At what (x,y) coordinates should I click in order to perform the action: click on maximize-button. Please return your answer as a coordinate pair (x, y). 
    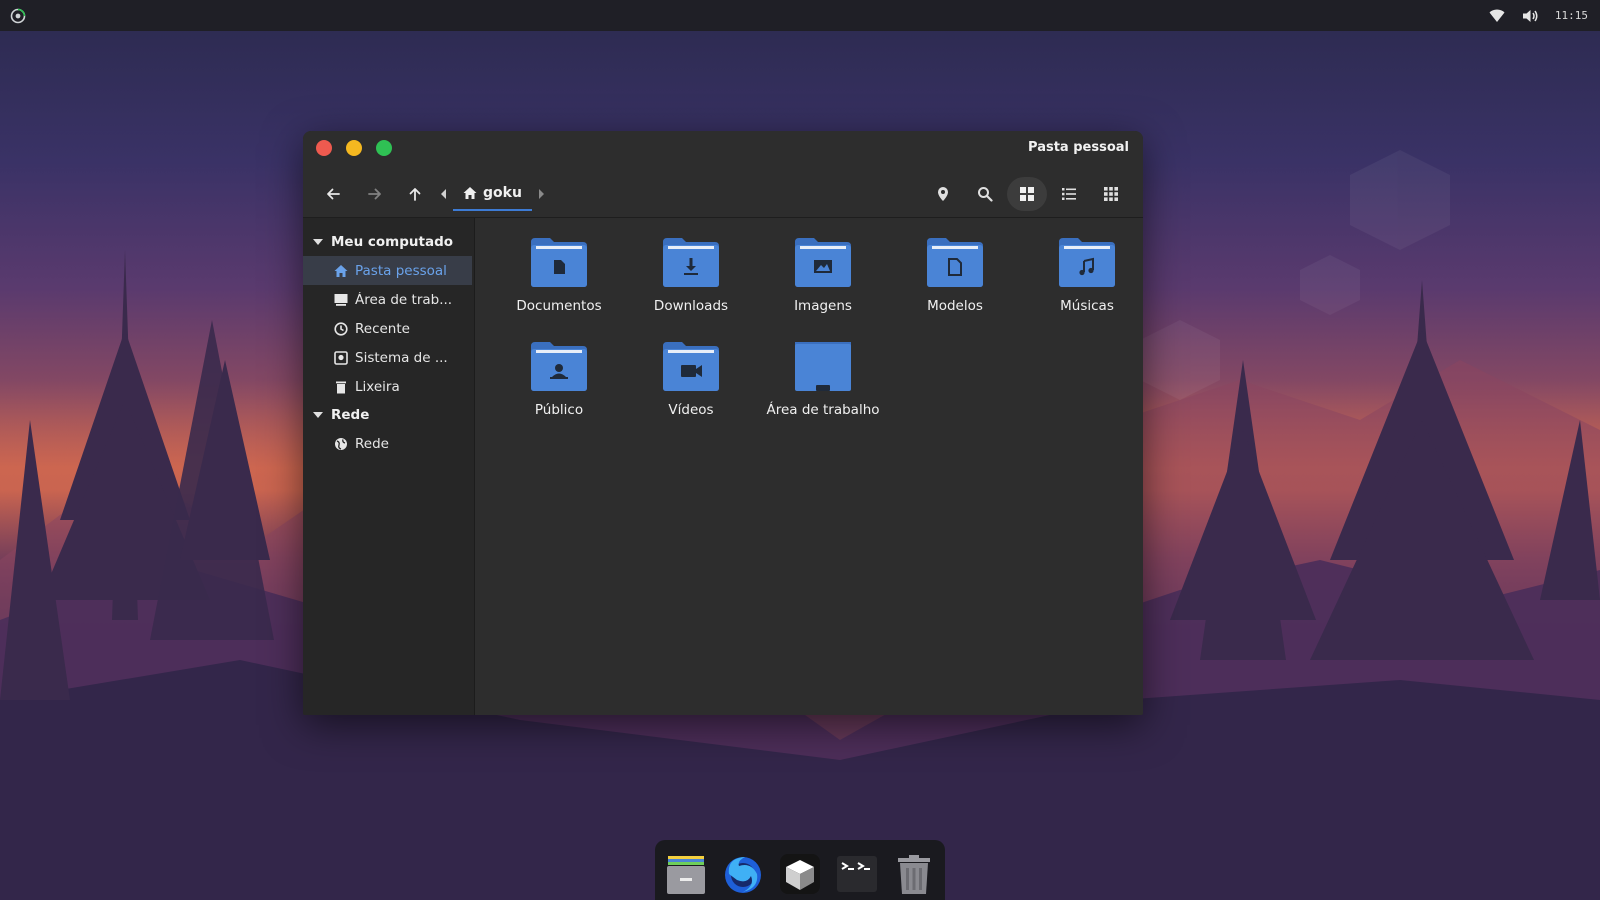
    Looking at the image, I should click on (384, 148).